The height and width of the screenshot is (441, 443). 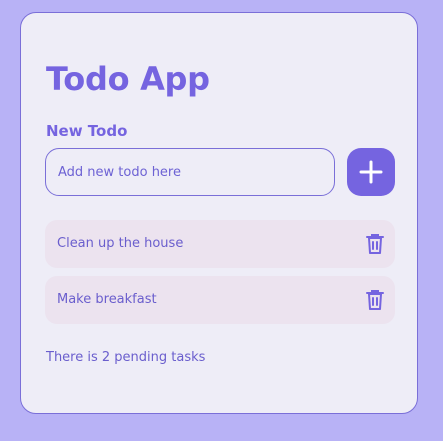 I want to click on add-todo-button, so click(x=371, y=172).